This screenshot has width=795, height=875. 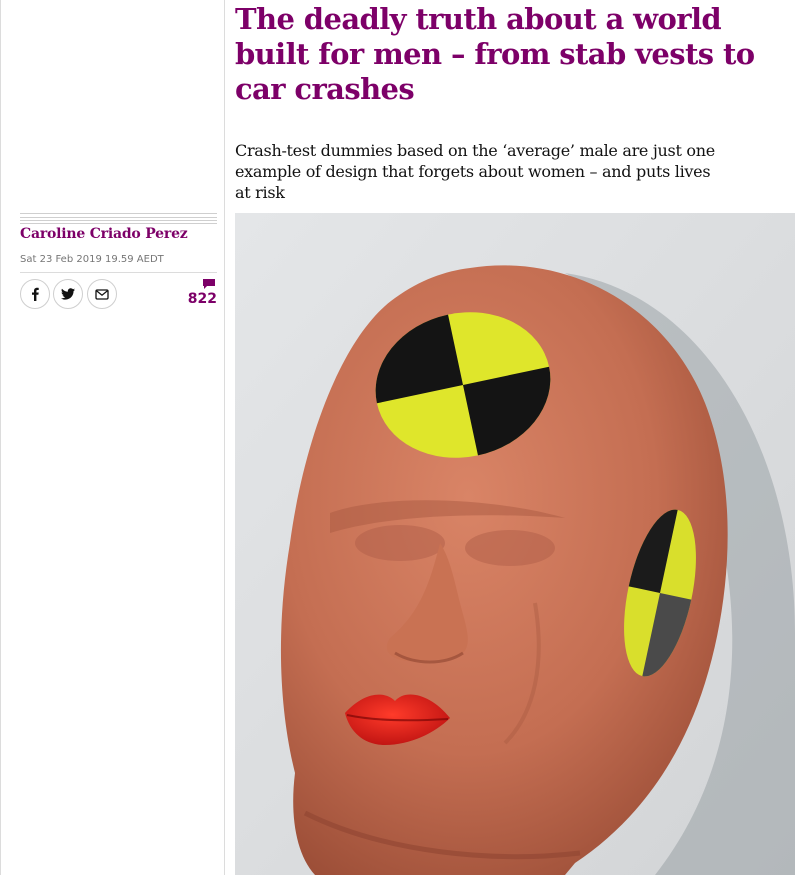 What do you see at coordinates (118, 272) in the screenshot?
I see `meta-divider` at bounding box center [118, 272].